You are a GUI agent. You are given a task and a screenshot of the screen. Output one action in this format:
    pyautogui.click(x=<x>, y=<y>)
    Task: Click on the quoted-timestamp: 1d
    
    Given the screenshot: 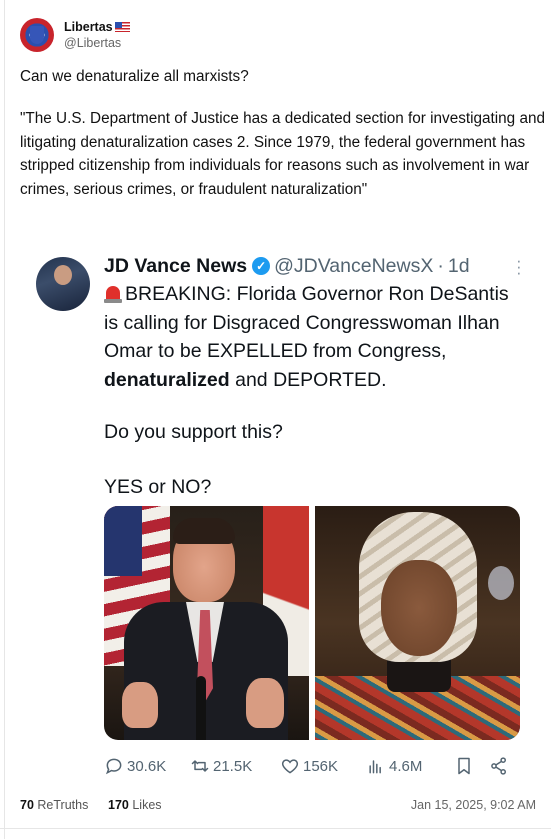 What is the action you would take?
    pyautogui.click(x=459, y=266)
    